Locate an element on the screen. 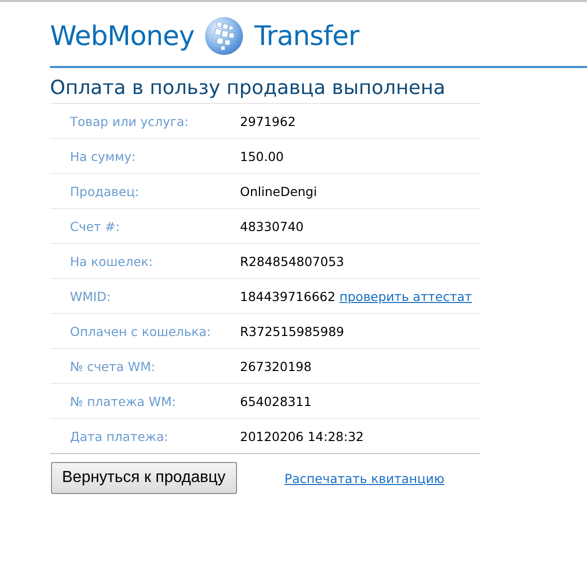 The width and height of the screenshot is (587, 584). field-value: 654028311 is located at coordinates (276, 401).